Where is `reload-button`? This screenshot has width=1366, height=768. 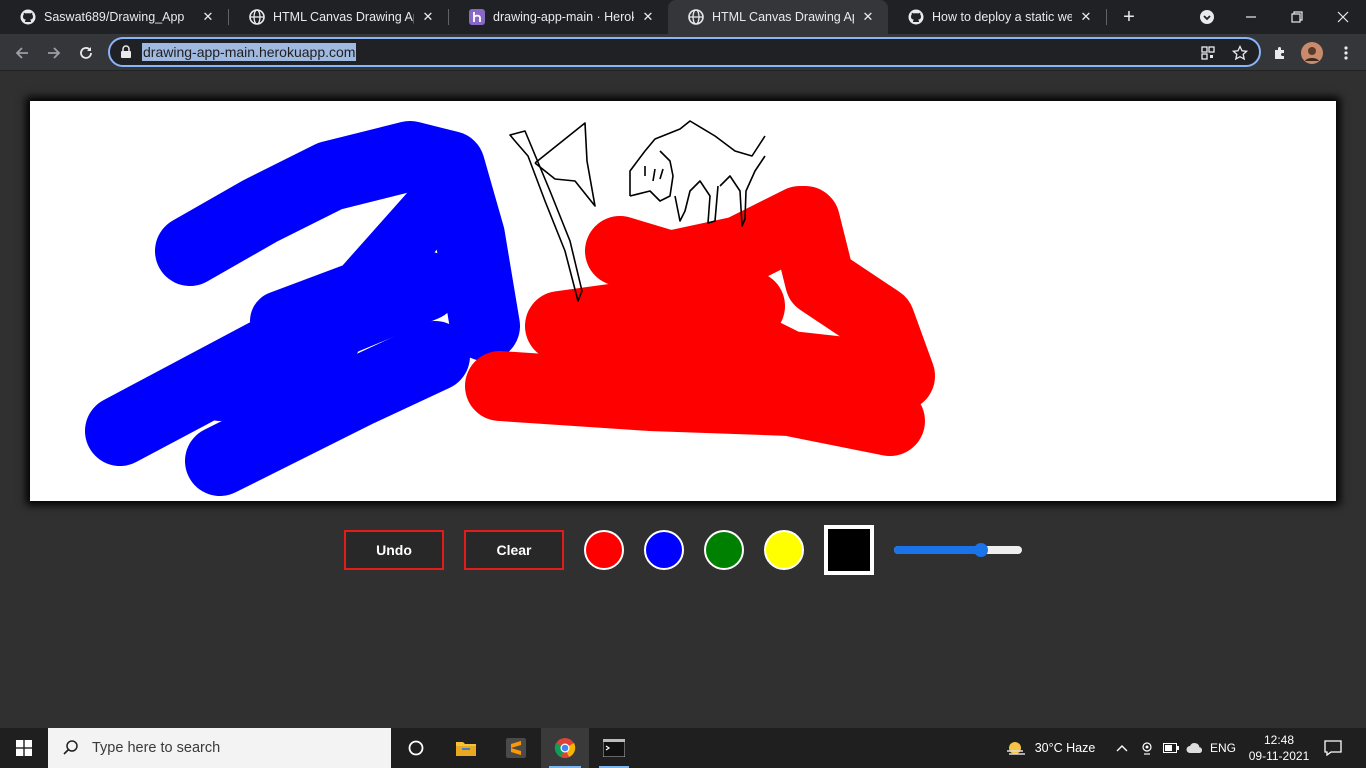 reload-button is located at coordinates (86, 53).